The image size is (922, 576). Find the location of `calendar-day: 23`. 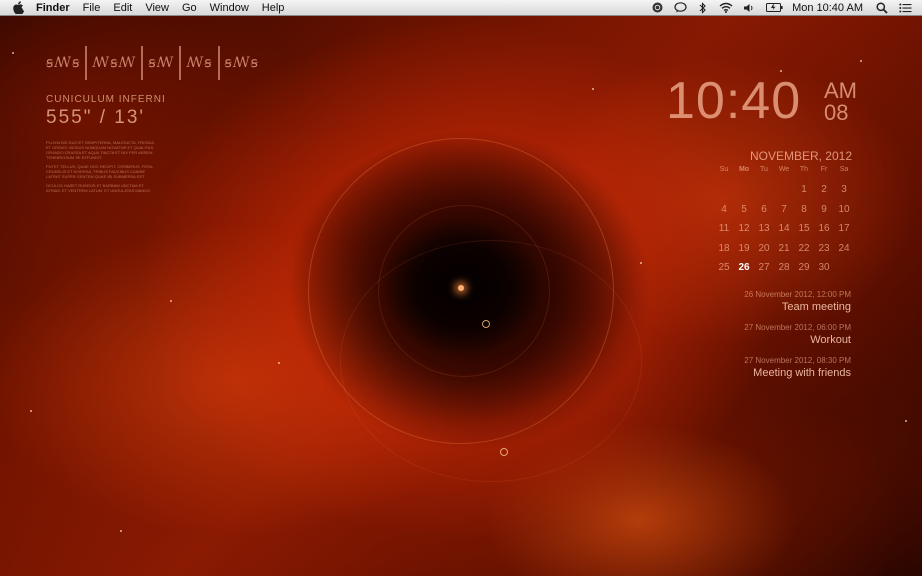

calendar-day: 23 is located at coordinates (824, 253).